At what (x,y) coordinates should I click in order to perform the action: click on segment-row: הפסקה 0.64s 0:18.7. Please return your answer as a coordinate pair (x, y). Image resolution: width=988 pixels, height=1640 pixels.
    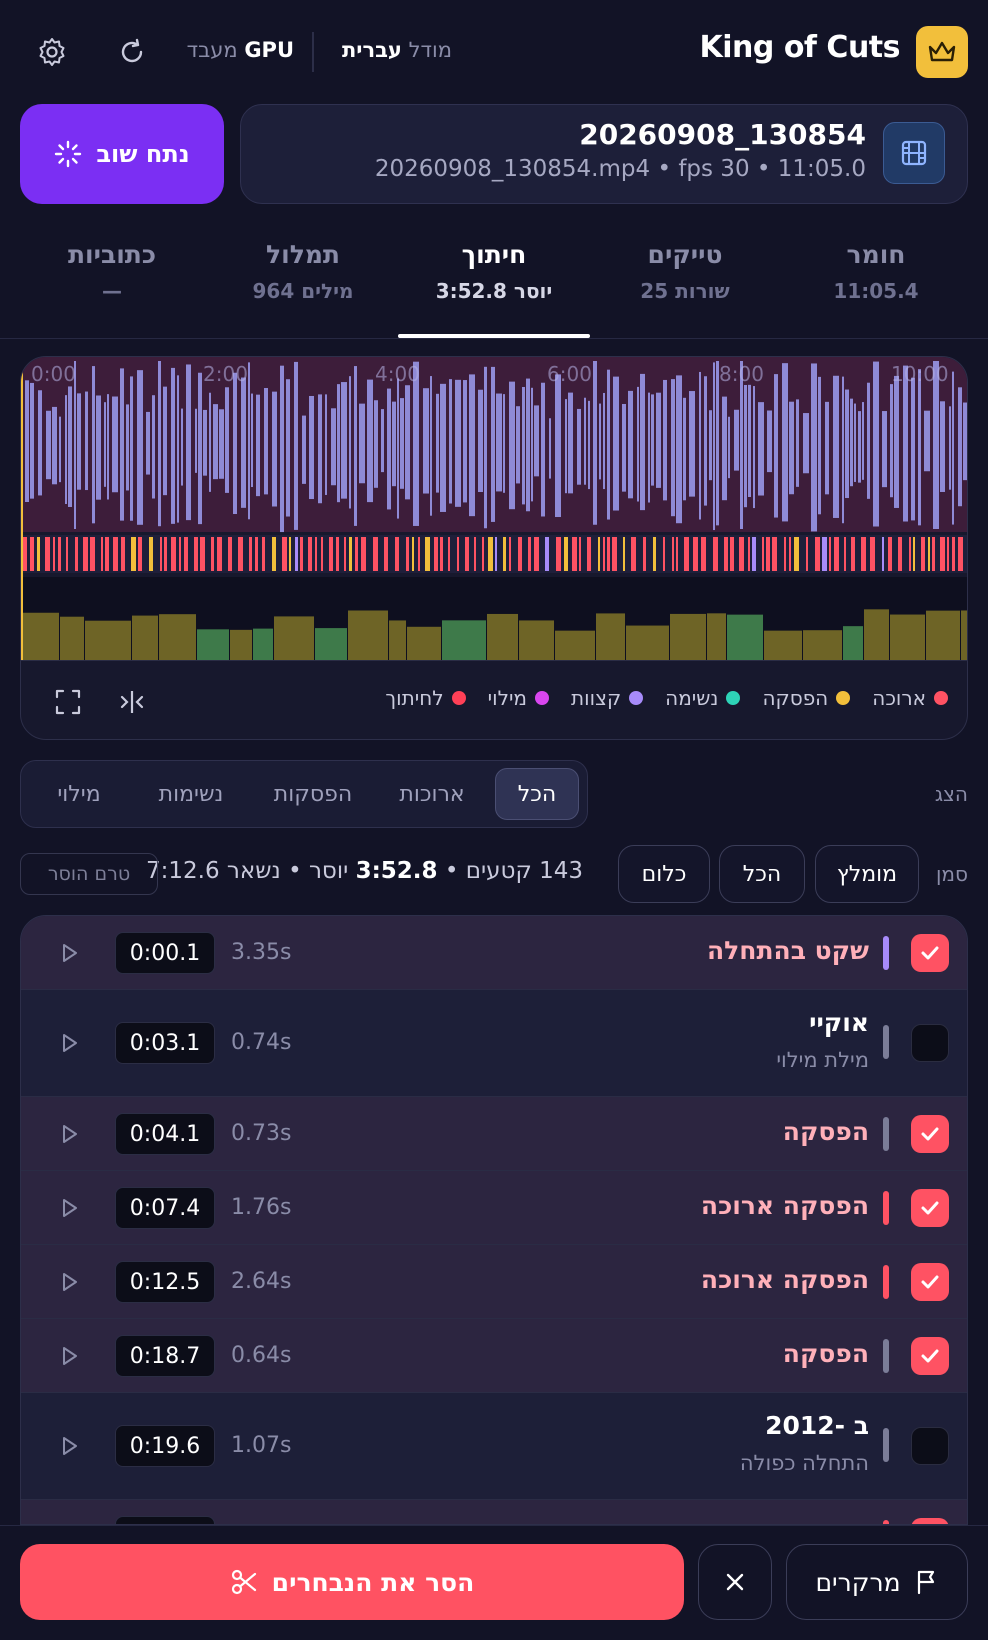
    Looking at the image, I should click on (494, 1356).